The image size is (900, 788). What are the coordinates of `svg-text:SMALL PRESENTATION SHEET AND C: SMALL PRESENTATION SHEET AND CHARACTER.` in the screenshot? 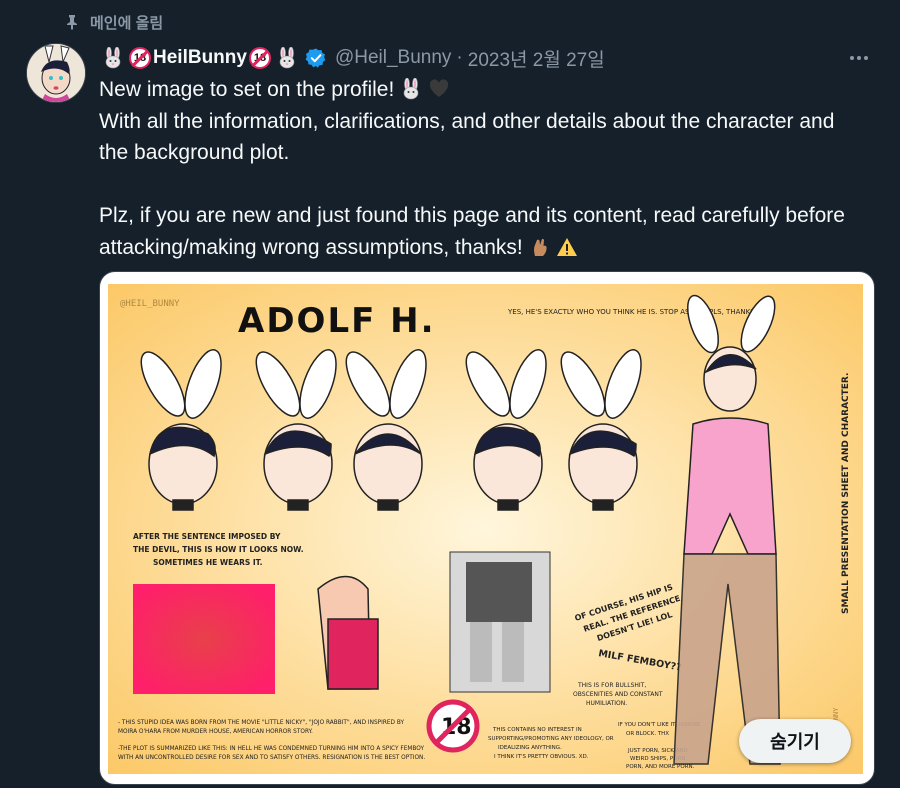 It's located at (846, 493).